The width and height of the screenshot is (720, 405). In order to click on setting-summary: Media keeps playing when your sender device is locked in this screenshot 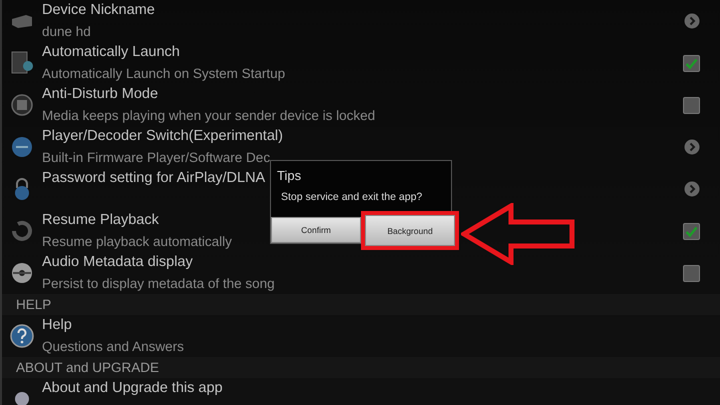, I will do `click(209, 116)`.